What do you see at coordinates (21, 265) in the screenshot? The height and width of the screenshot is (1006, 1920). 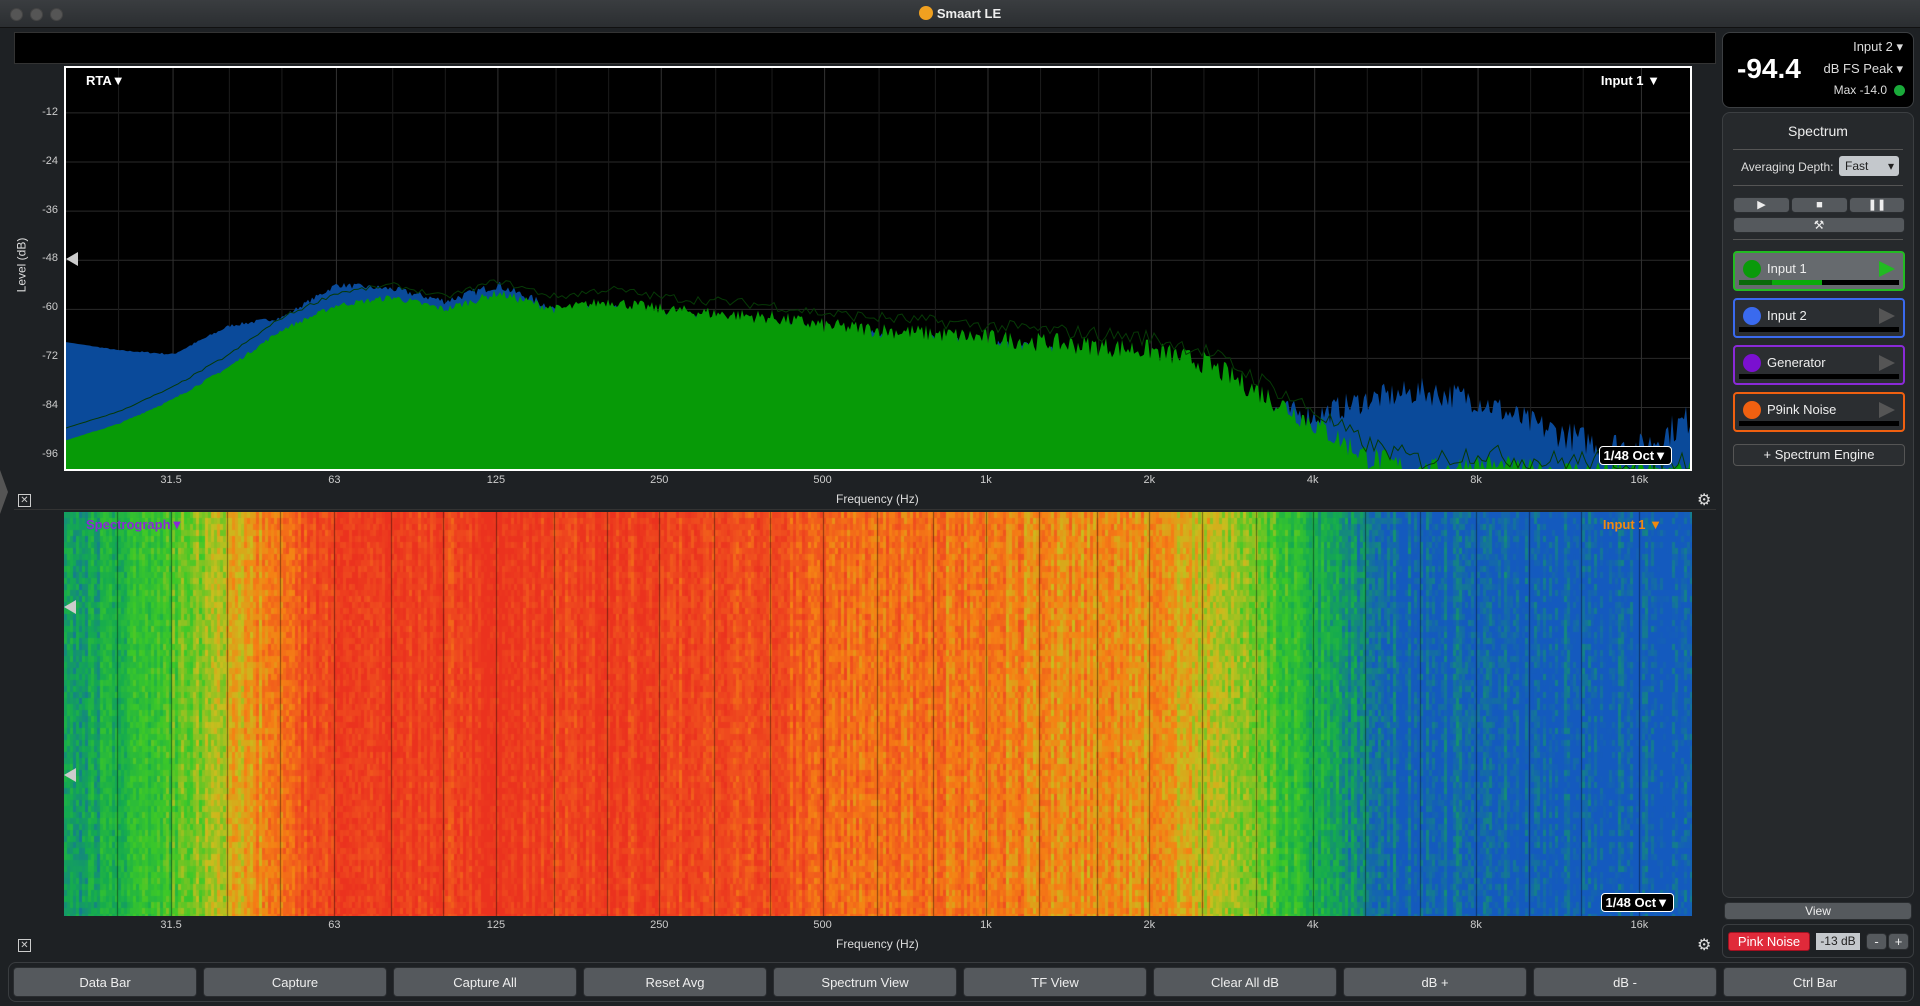 I see `rta-y-axis-title: Level (dB)` at bounding box center [21, 265].